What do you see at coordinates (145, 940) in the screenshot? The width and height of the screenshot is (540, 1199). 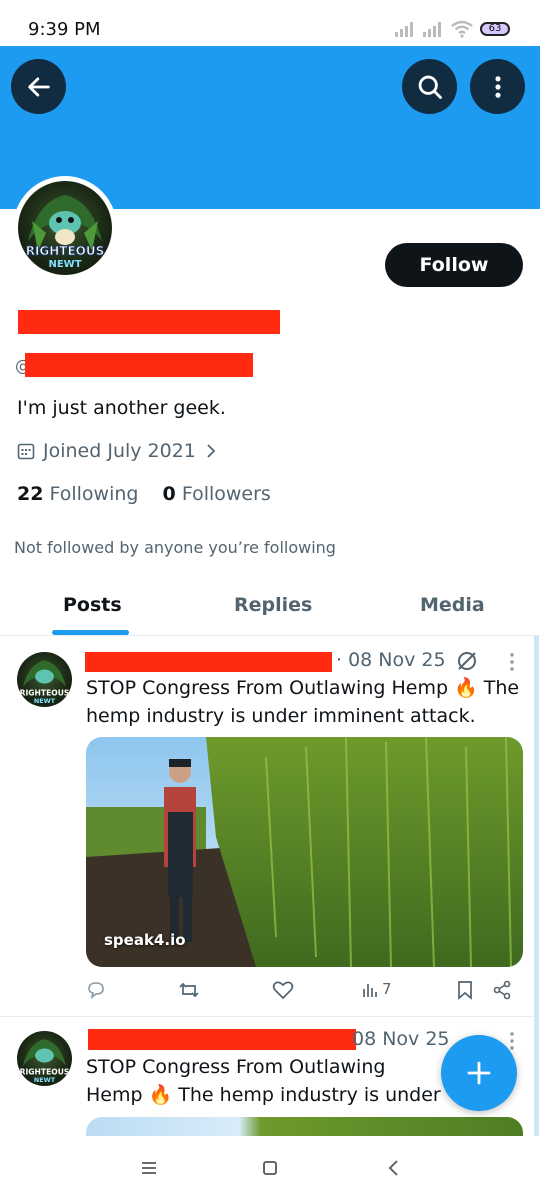 I see `media-source-label: speak4.io` at bounding box center [145, 940].